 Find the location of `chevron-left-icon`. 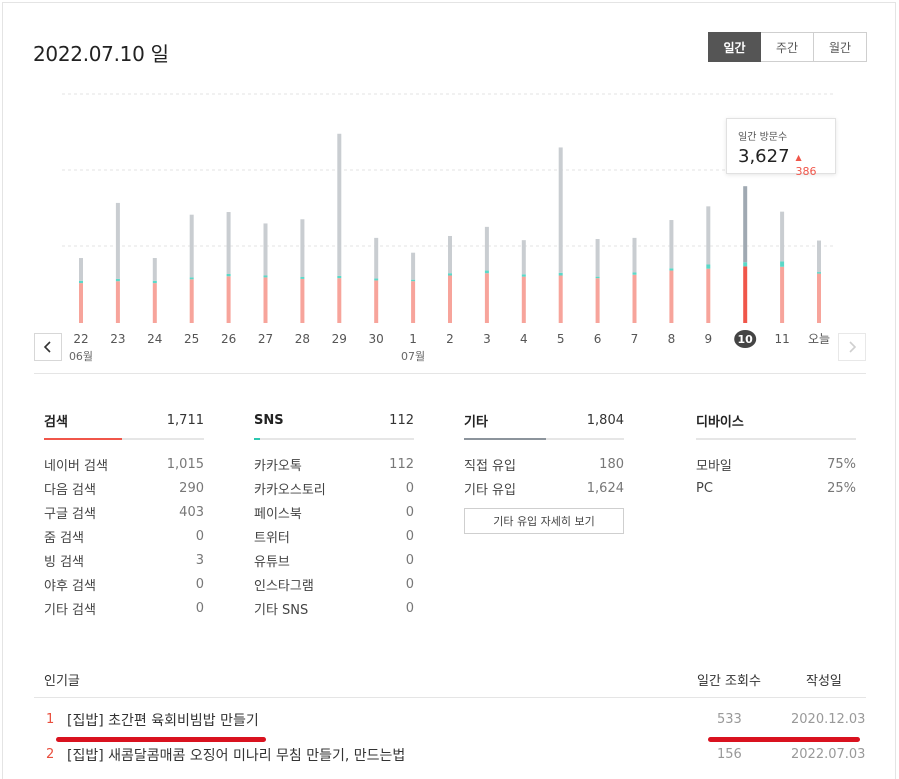

chevron-left-icon is located at coordinates (47, 347).